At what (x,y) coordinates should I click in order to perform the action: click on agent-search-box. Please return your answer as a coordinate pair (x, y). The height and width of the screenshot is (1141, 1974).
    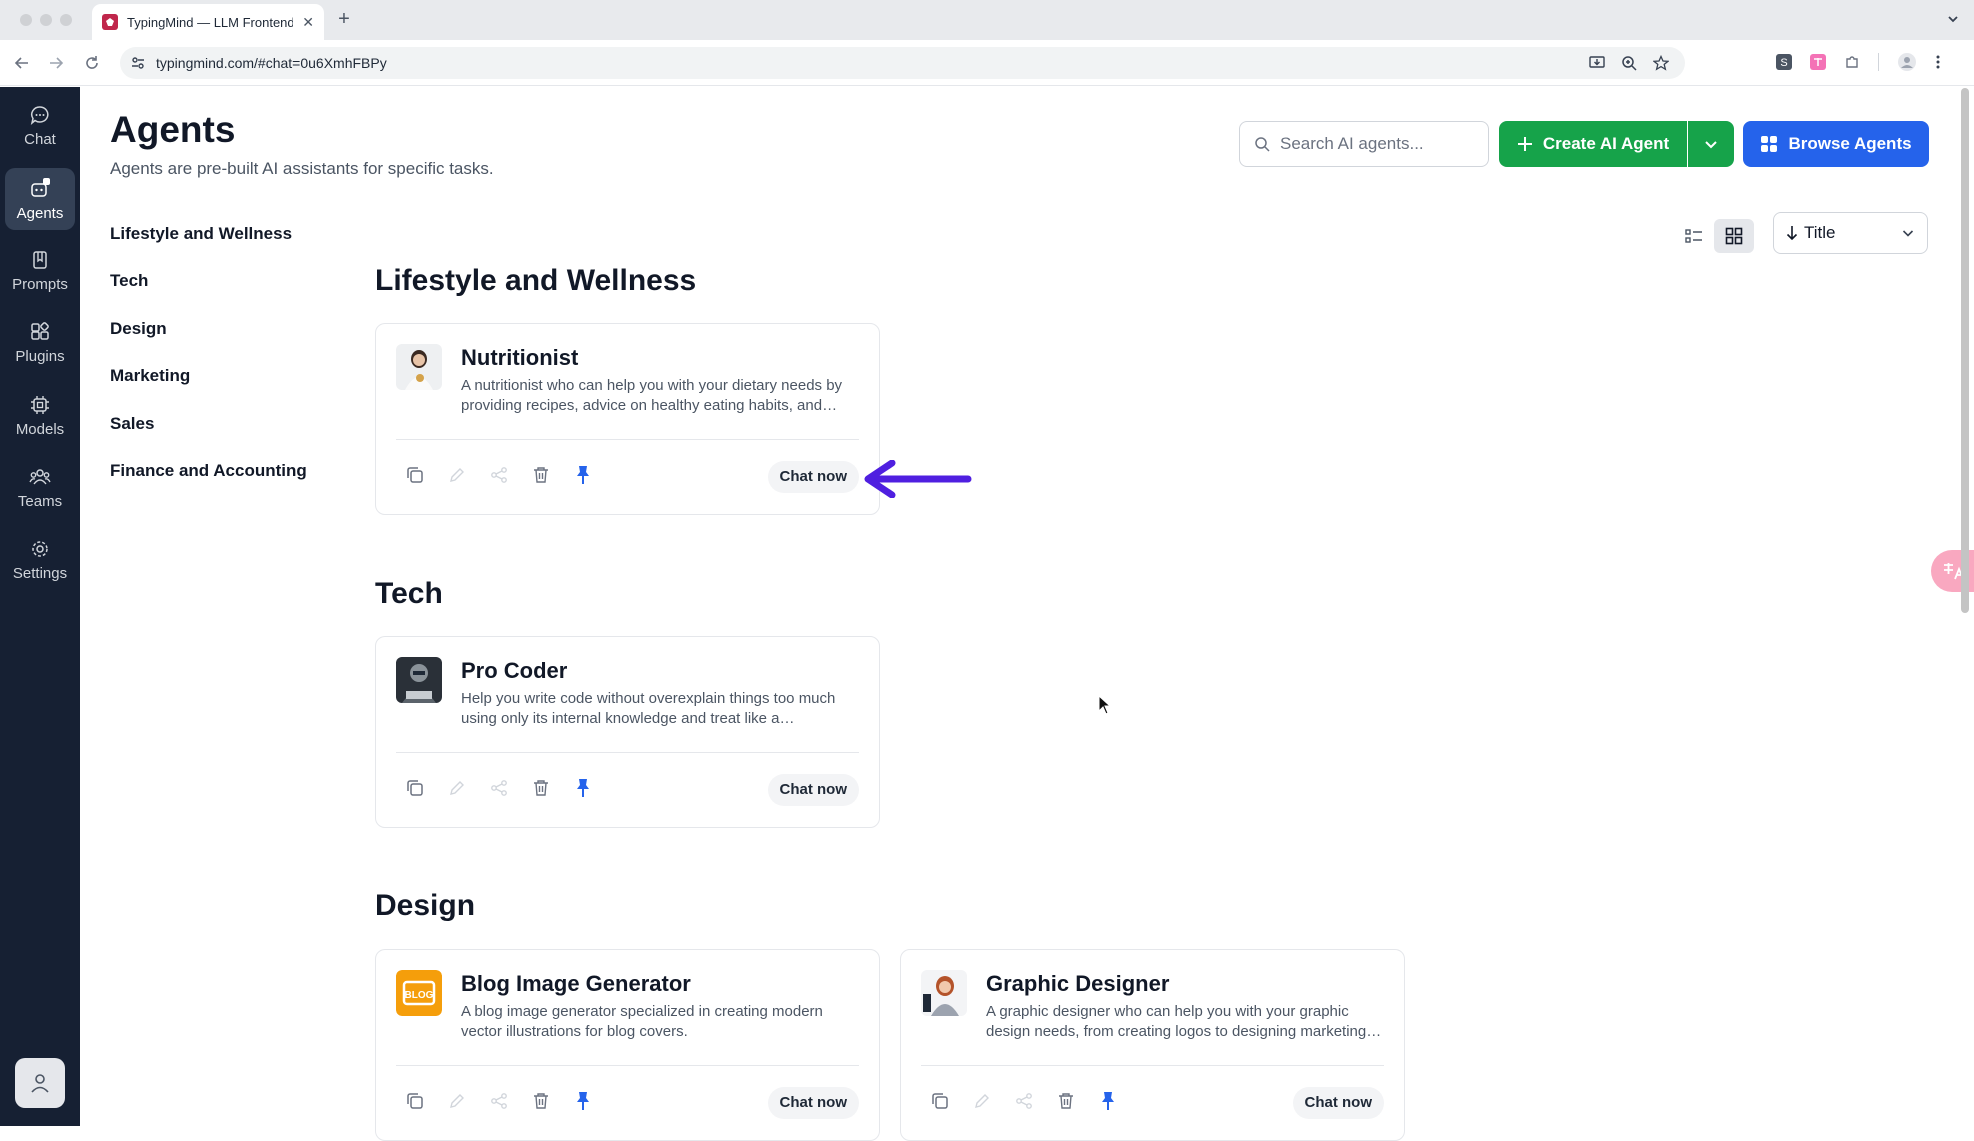
    Looking at the image, I should click on (1364, 144).